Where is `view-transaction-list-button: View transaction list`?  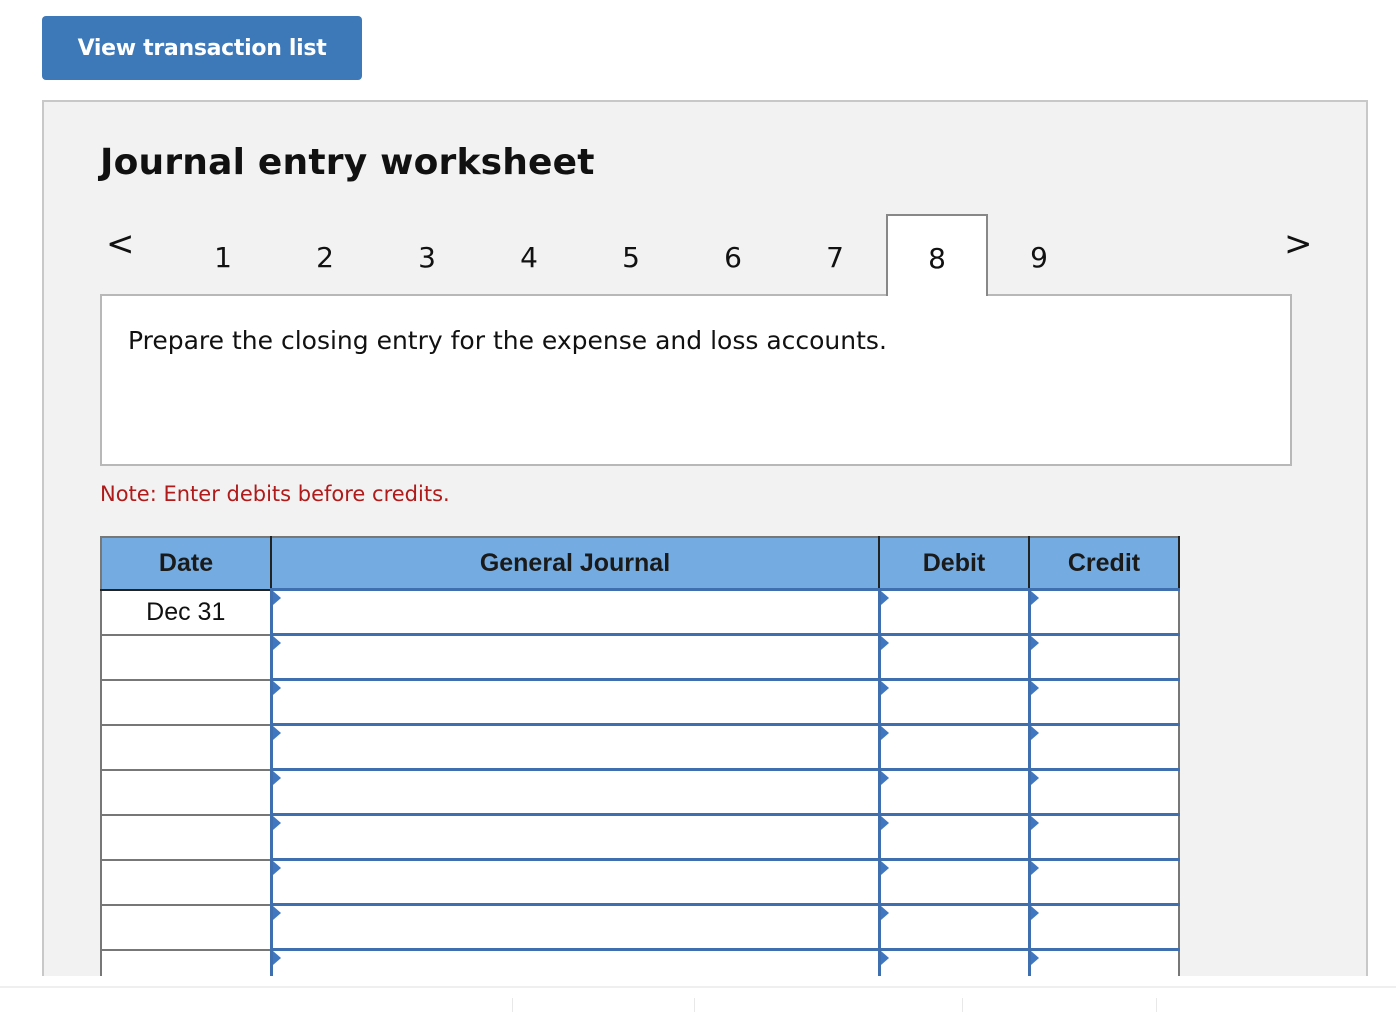
view-transaction-list-button: View transaction list is located at coordinates (202, 48).